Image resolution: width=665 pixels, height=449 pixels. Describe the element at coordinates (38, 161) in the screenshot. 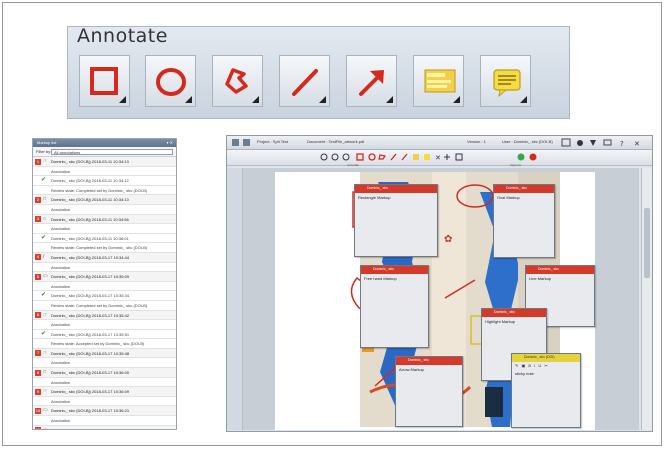

I see `item-number-badge: 1` at that location.